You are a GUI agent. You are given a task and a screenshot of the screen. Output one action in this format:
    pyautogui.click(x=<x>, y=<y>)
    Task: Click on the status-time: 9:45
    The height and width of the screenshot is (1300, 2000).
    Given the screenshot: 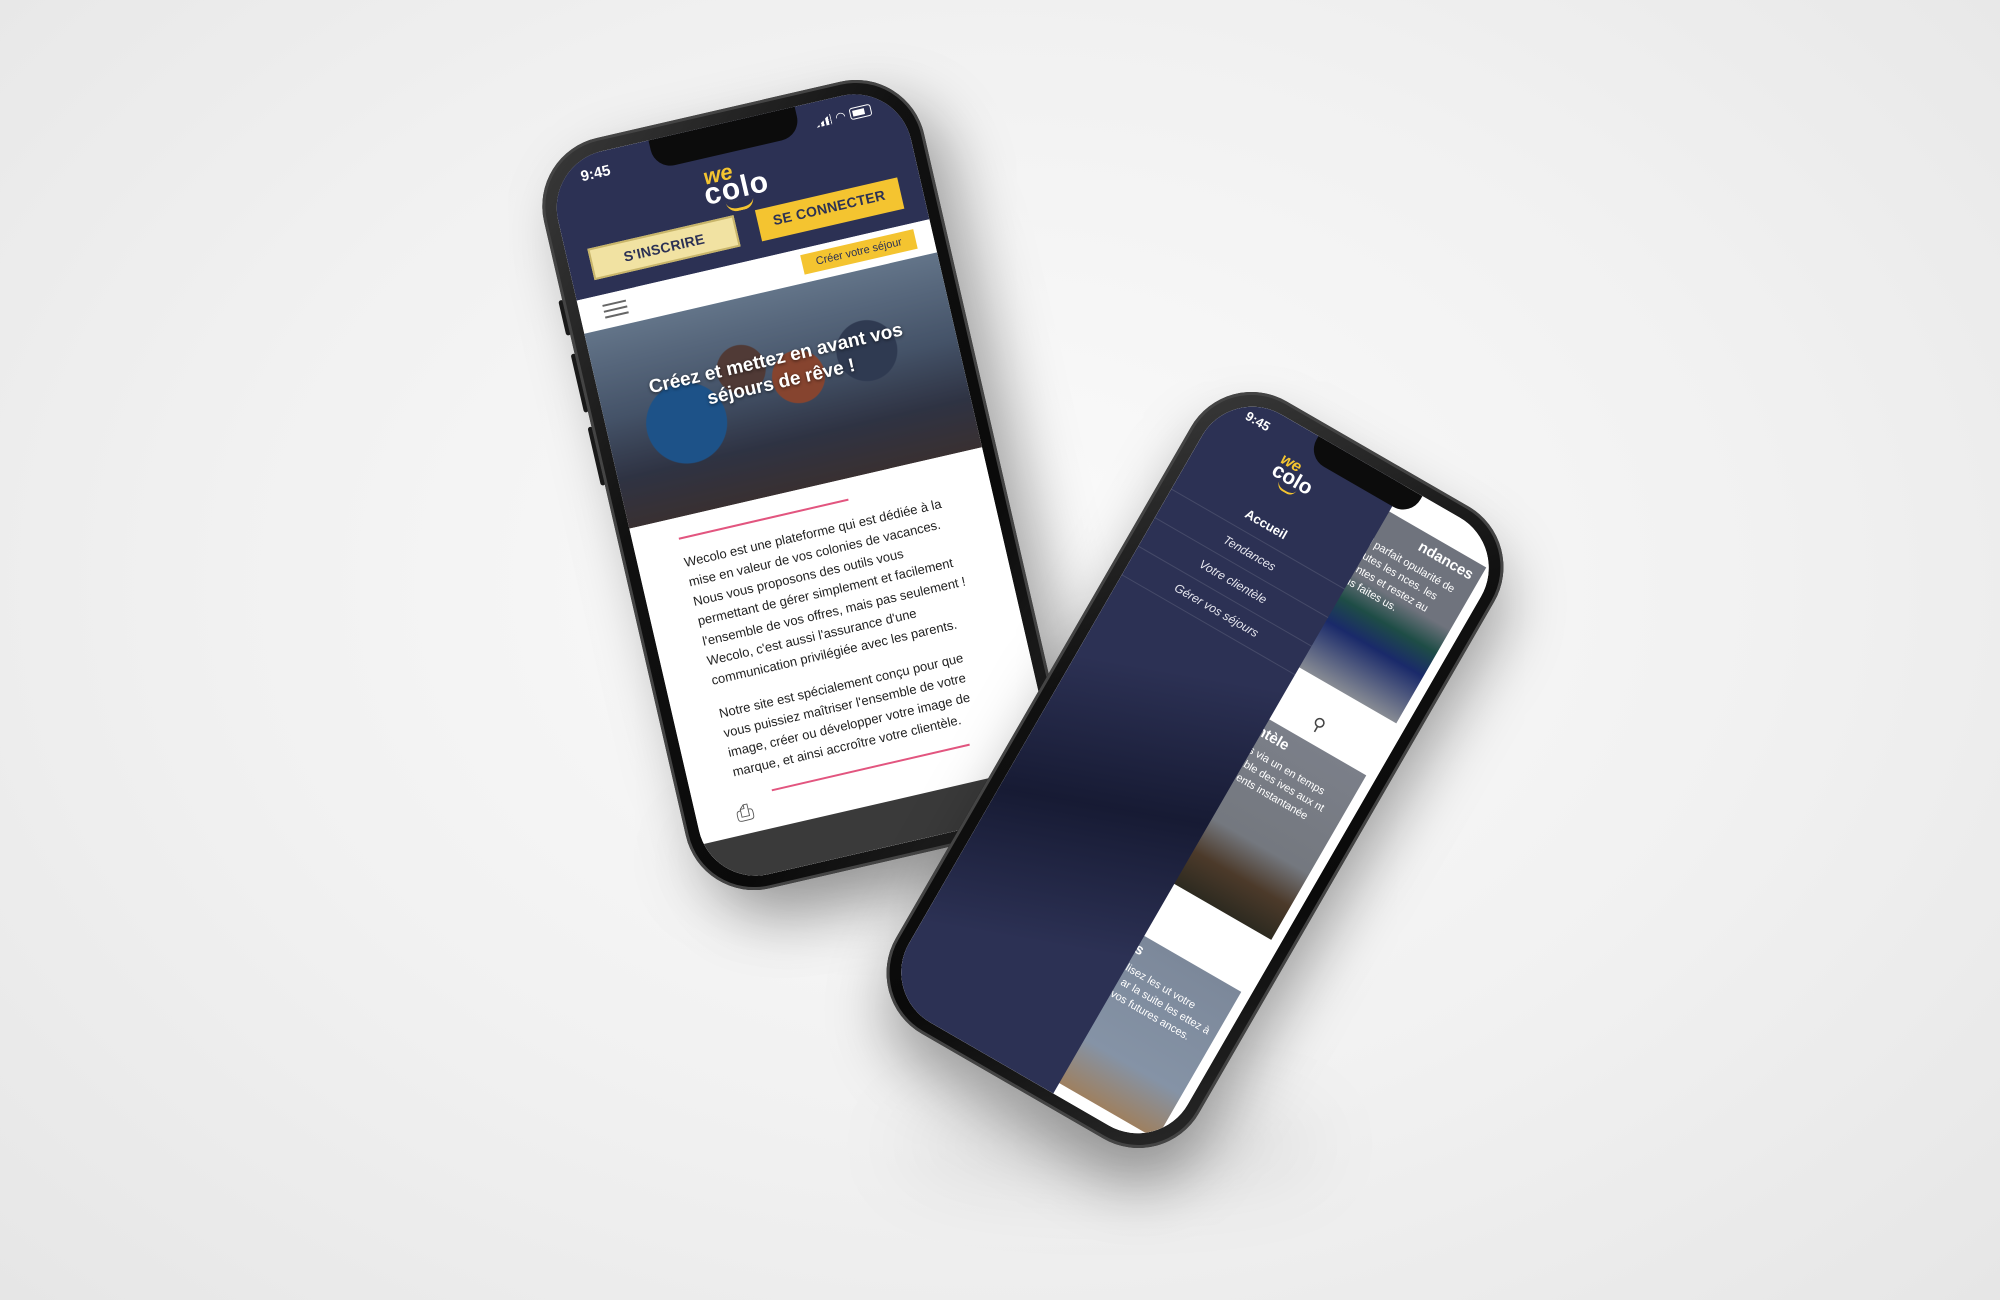 What is the action you would take?
    pyautogui.click(x=595, y=173)
    